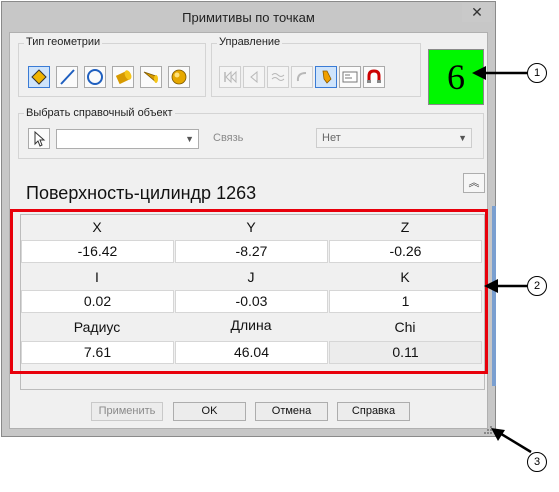 The image size is (559, 492). Describe the element at coordinates (491, 286) in the screenshot. I see `callout-2-arrowhead` at that location.